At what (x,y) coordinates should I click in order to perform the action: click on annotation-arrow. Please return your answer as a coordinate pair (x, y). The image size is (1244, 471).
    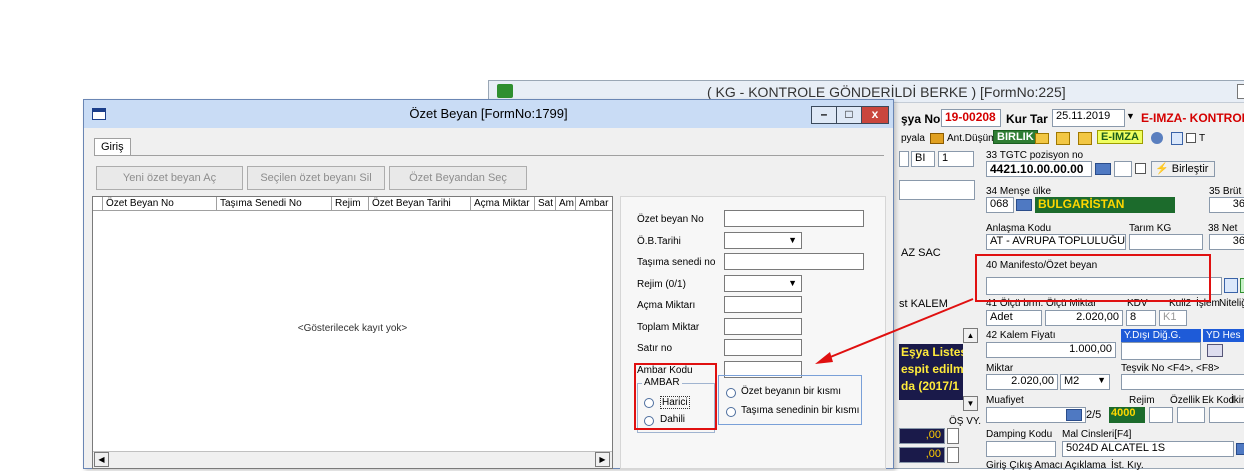
    Looking at the image, I should click on (894, 331).